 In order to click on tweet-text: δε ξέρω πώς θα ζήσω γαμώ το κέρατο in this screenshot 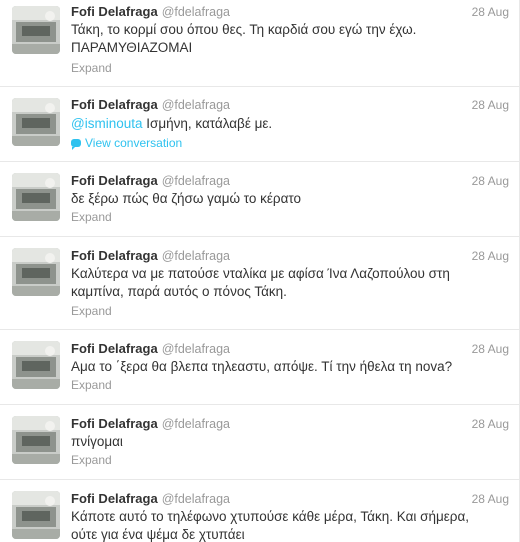, I will do `click(289, 199)`.